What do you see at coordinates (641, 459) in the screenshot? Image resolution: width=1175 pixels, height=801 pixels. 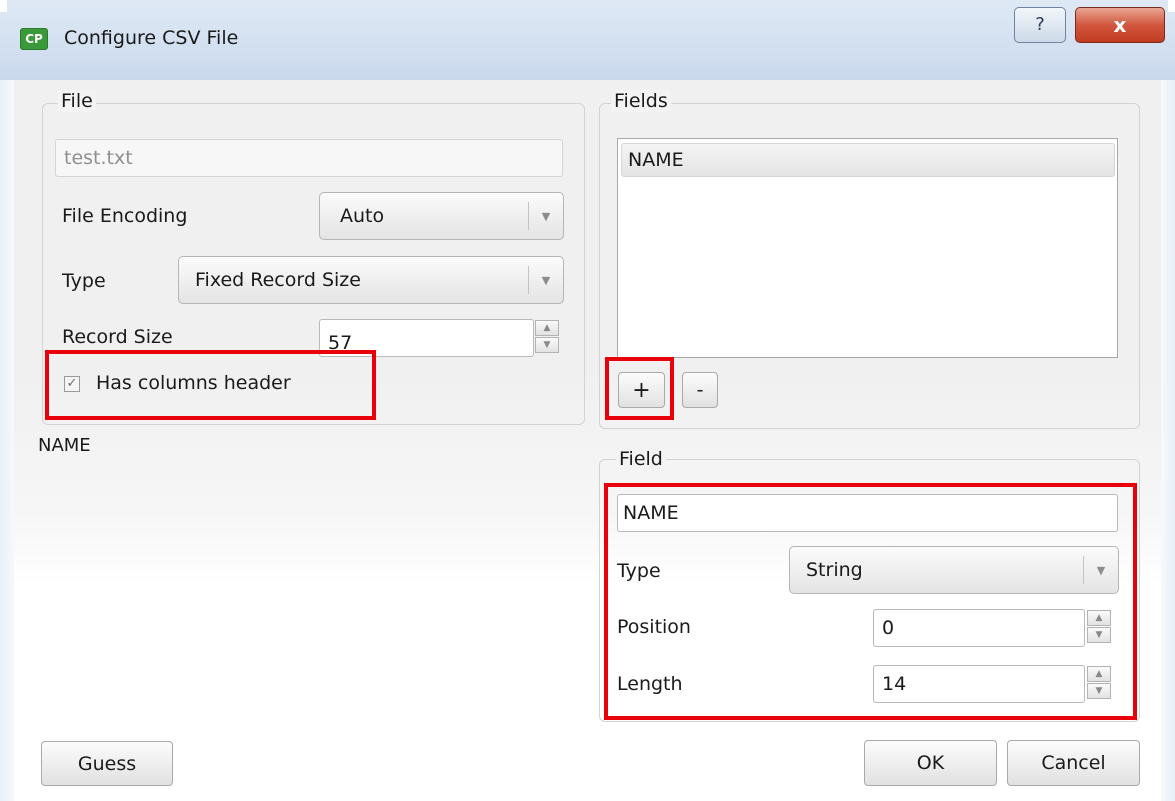 I see `field-group-title: Field` at bounding box center [641, 459].